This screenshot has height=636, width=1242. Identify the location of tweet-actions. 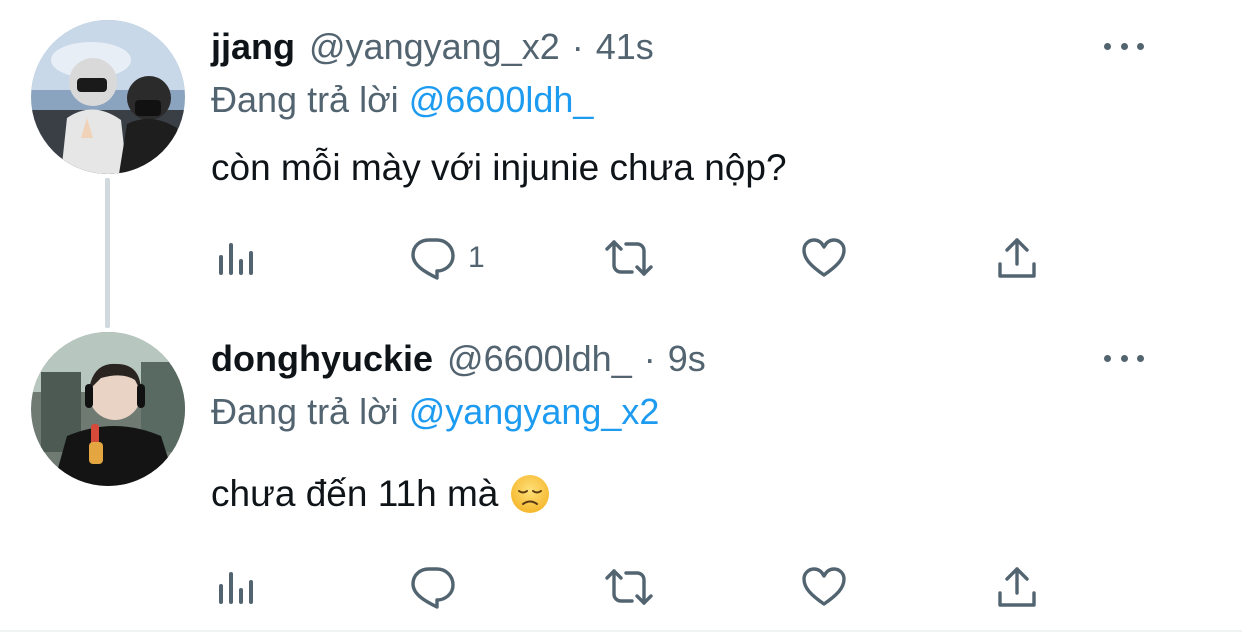
(621, 587).